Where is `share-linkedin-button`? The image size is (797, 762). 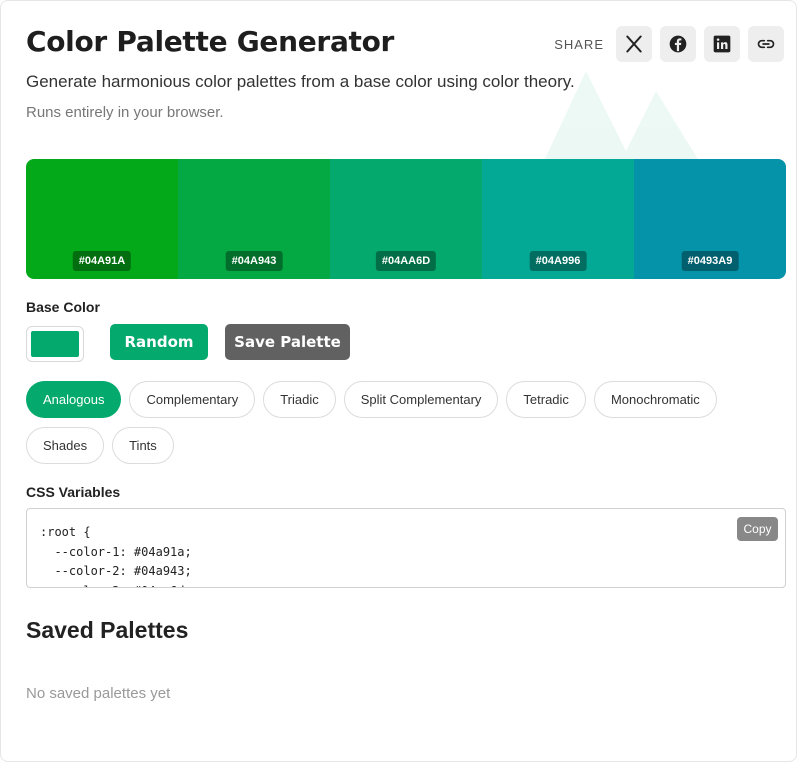
share-linkedin-button is located at coordinates (722, 44).